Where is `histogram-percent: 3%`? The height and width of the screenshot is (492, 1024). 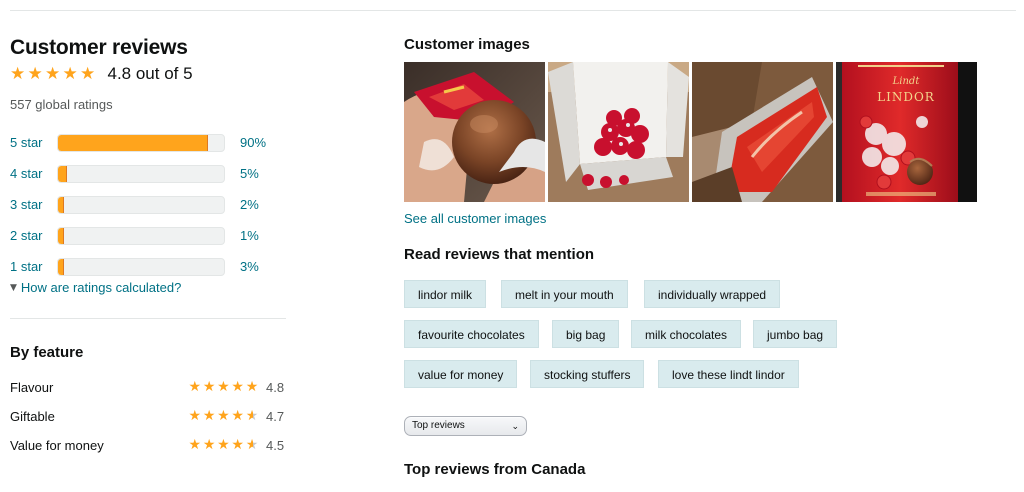
histogram-percent: 3% is located at coordinates (249, 266).